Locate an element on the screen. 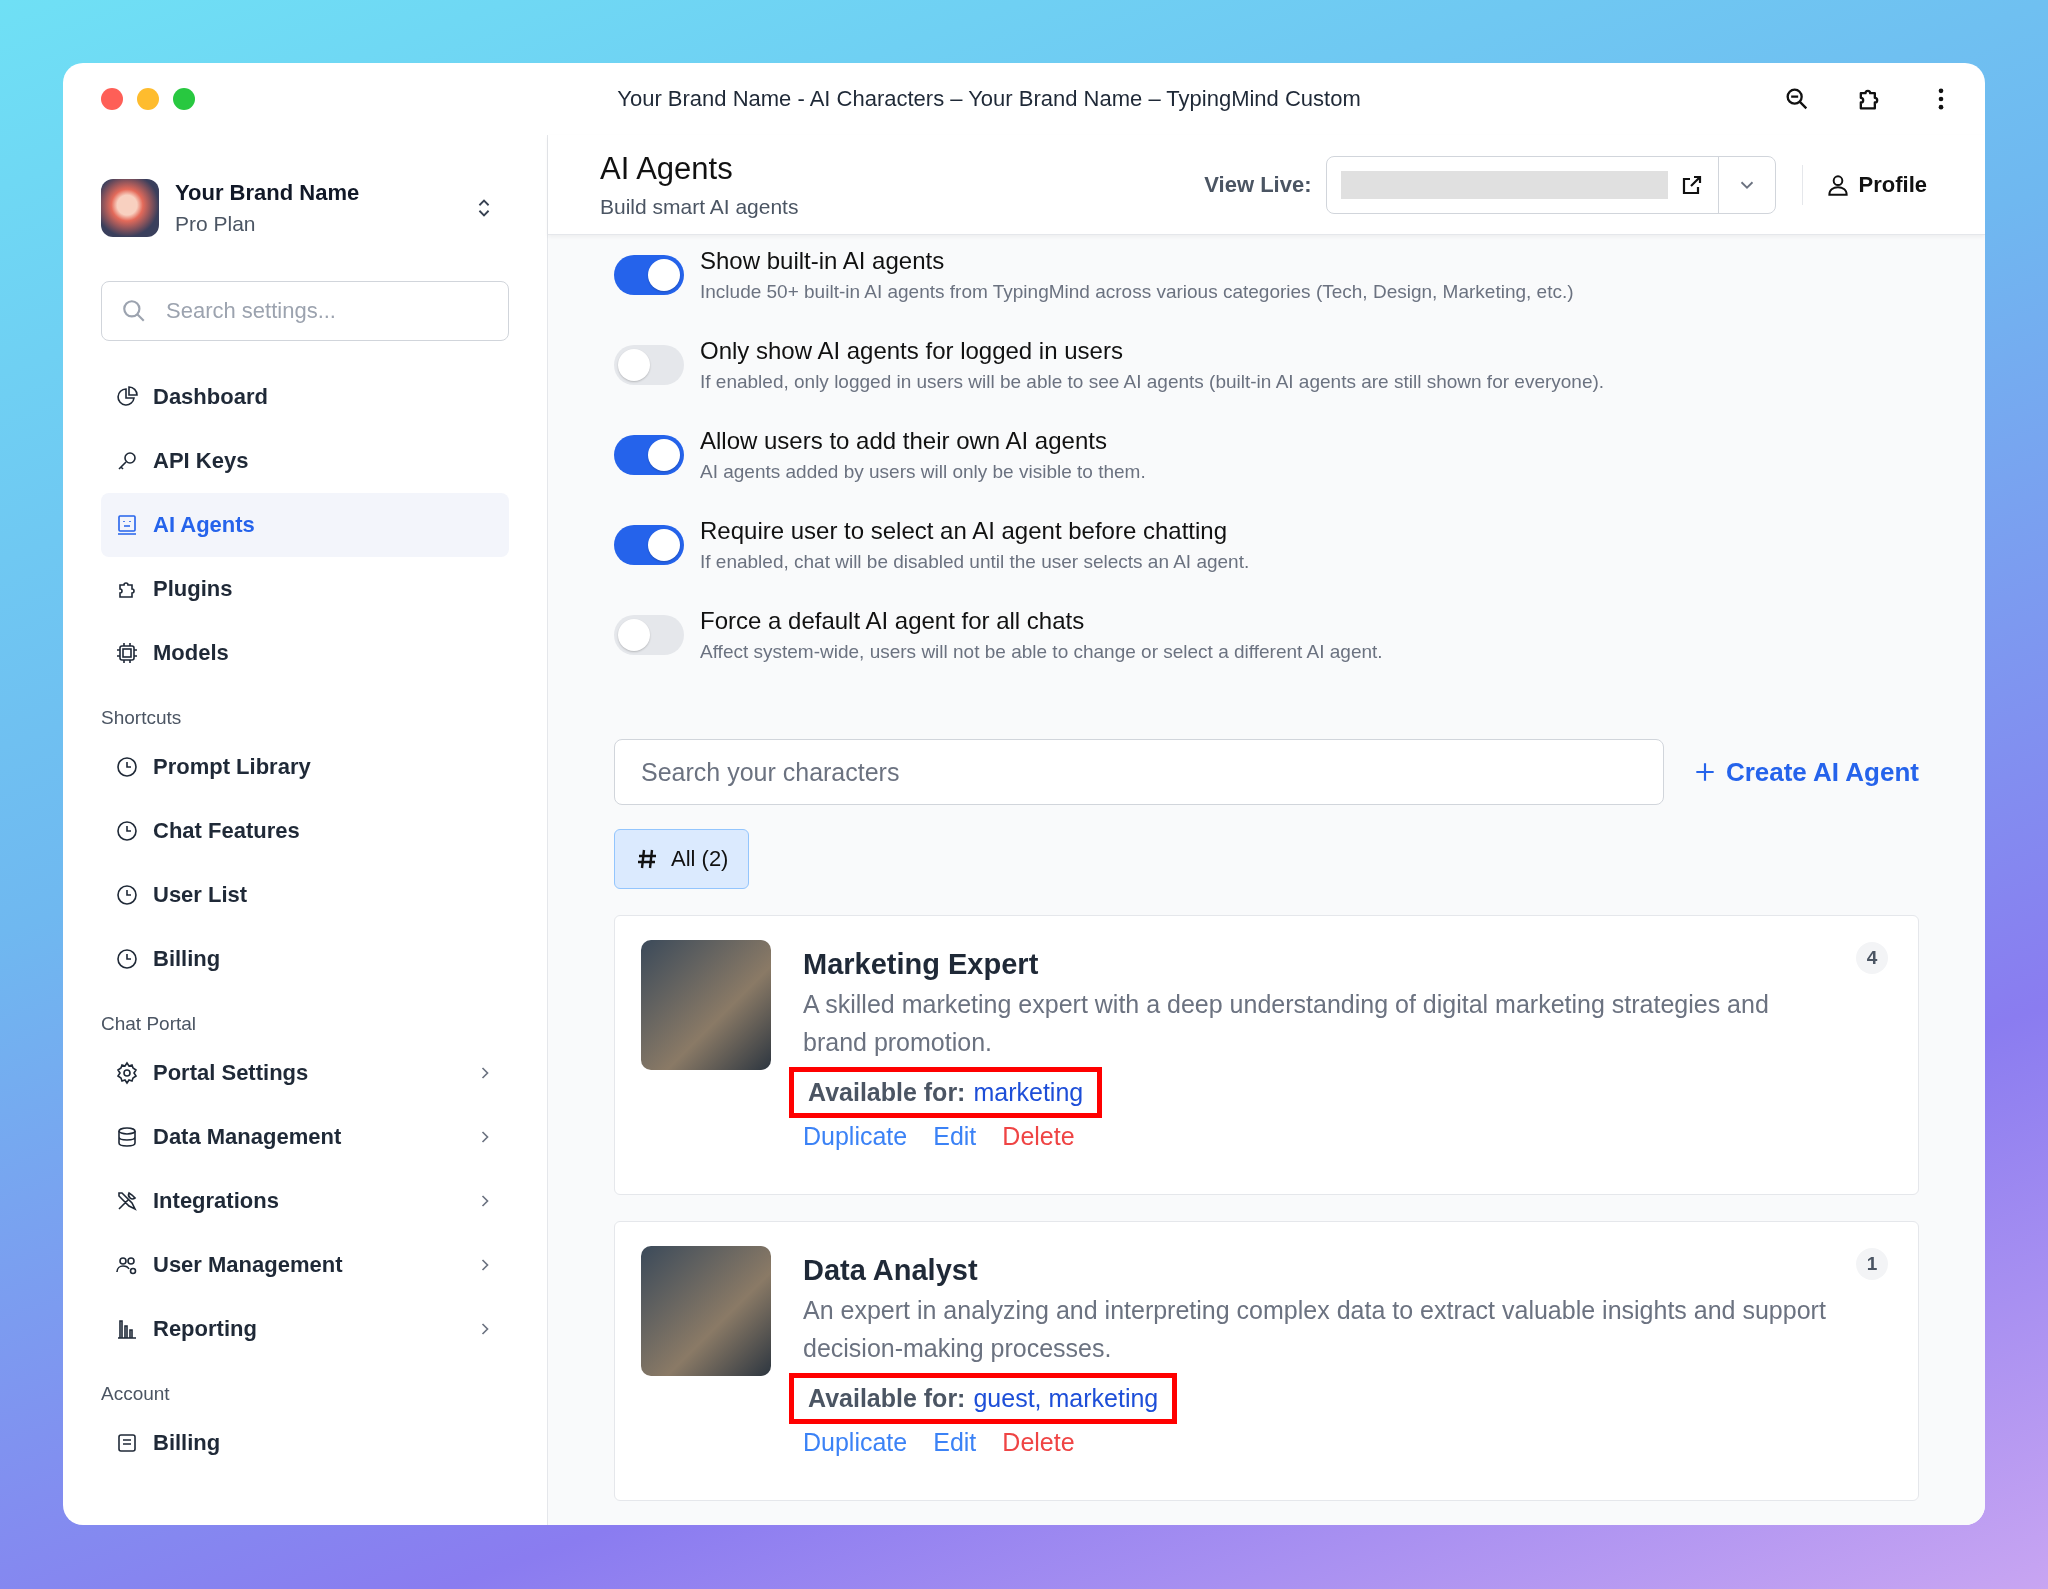 This screenshot has height=1589, width=2048. setting-title: Require user to select an AI agent before chatting is located at coordinates (964, 531).